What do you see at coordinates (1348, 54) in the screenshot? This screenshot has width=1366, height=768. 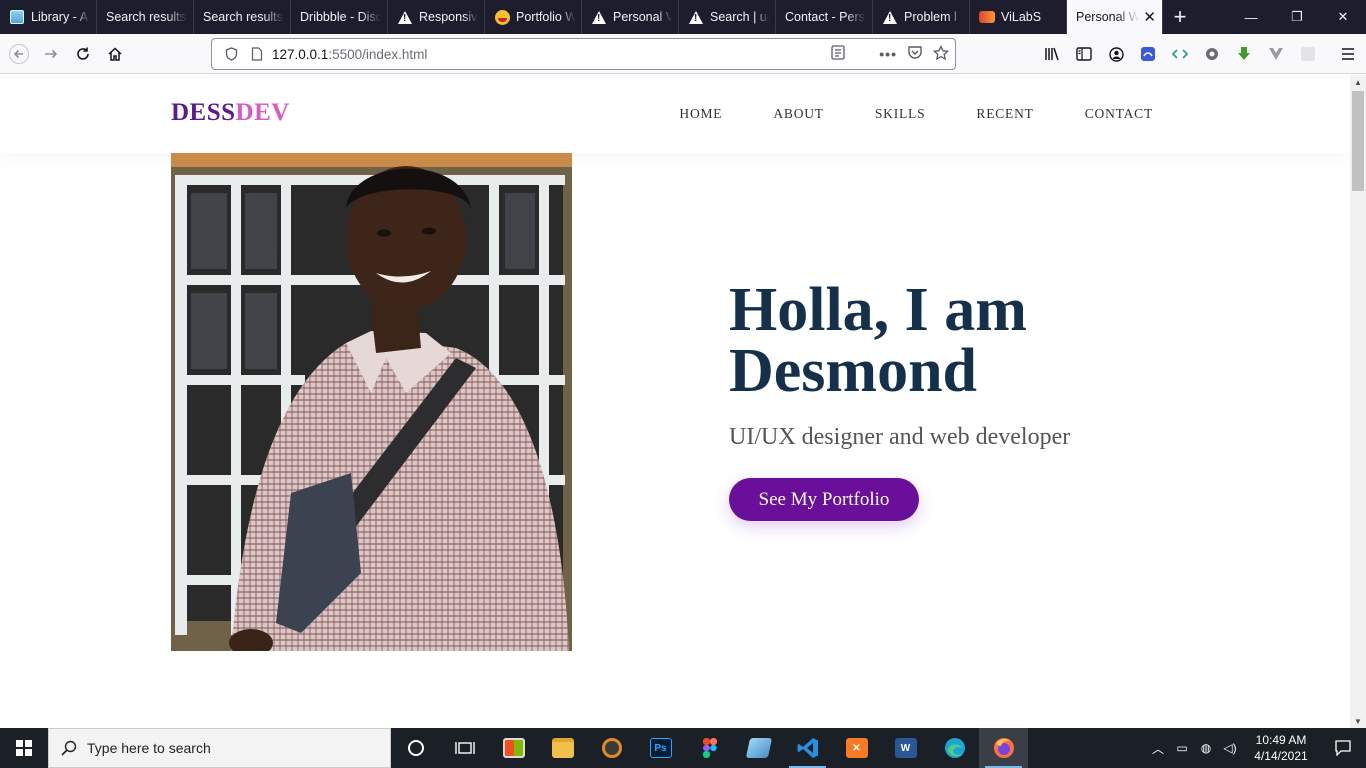 I see `hamburger-menu-icon` at bounding box center [1348, 54].